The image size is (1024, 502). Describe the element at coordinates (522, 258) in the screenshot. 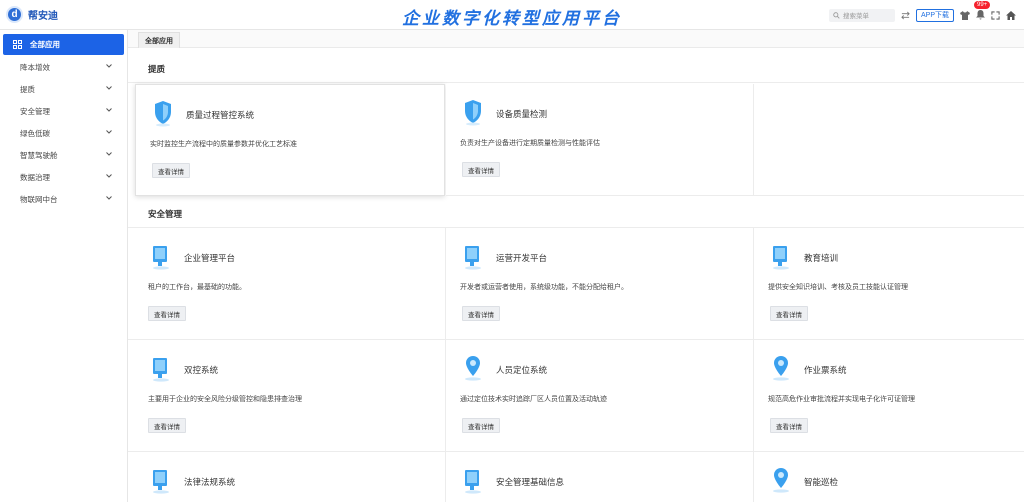

I see `card-title: 运营开发平台` at that location.